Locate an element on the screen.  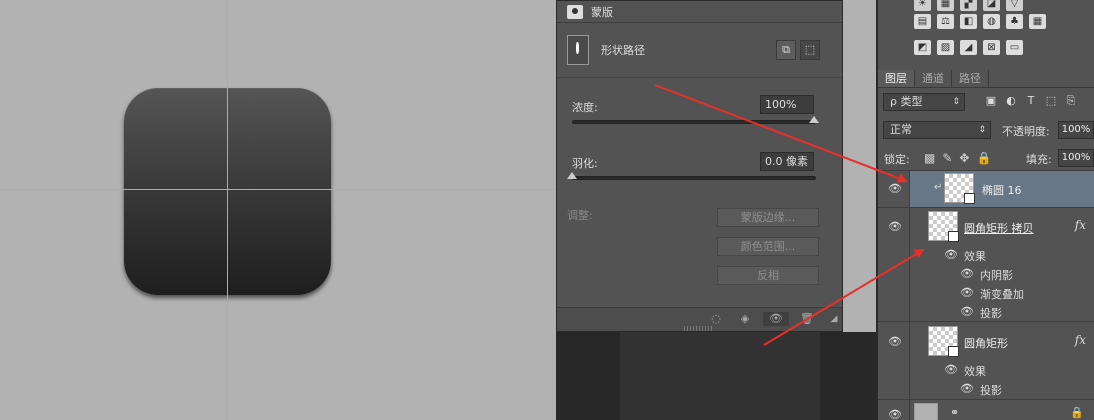
layer-row-rounded-rect: 👁 圆角矩形 fx 👁 效果 👁 投影 is located at coordinates (986, 360).